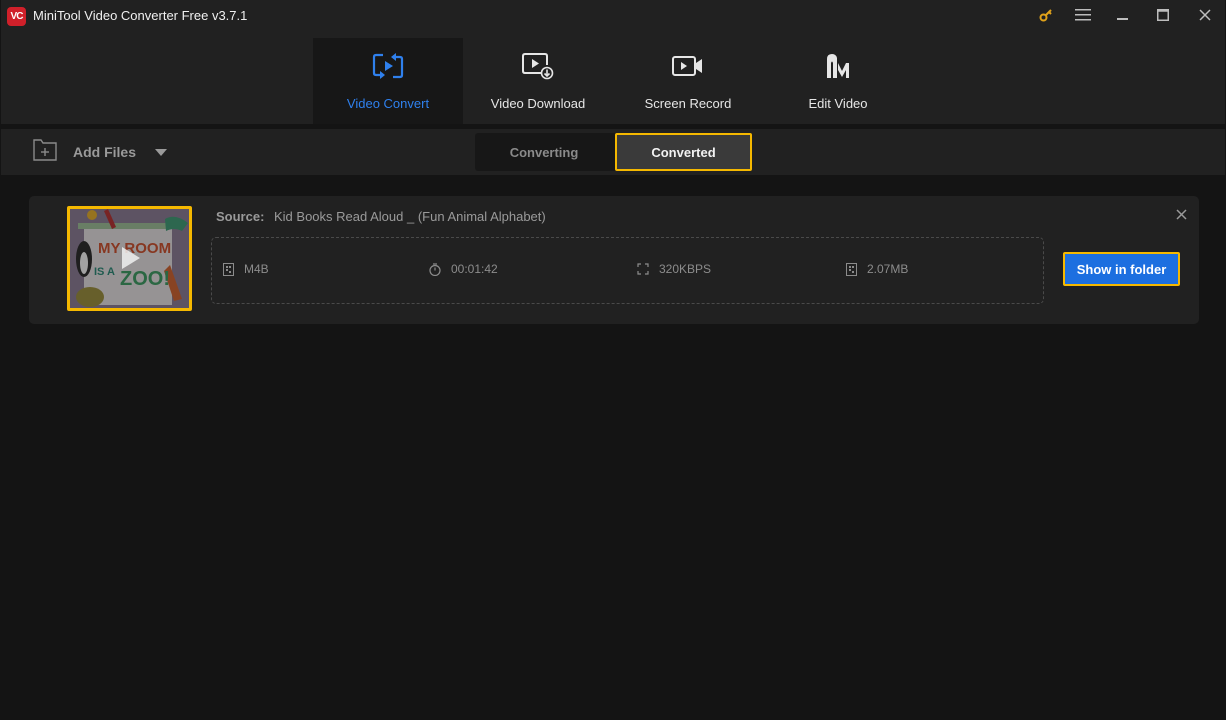 Image resolution: width=1226 pixels, height=720 pixels. What do you see at coordinates (613, 17) in the screenshot?
I see `title-bar: VC MiniTool Video Converter Free v3.7.1` at bounding box center [613, 17].